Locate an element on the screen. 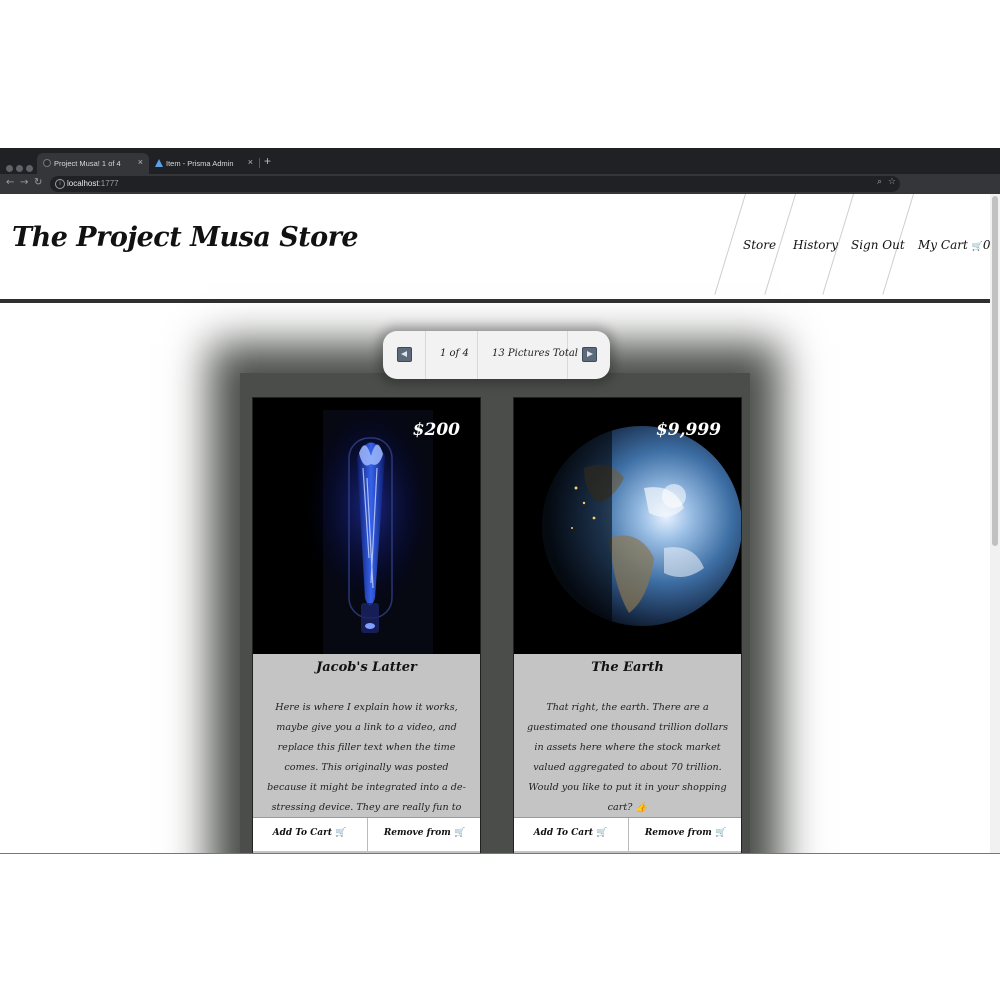 The width and height of the screenshot is (1000, 1000). bookmark-star-icon: ☆ is located at coordinates (892, 182).